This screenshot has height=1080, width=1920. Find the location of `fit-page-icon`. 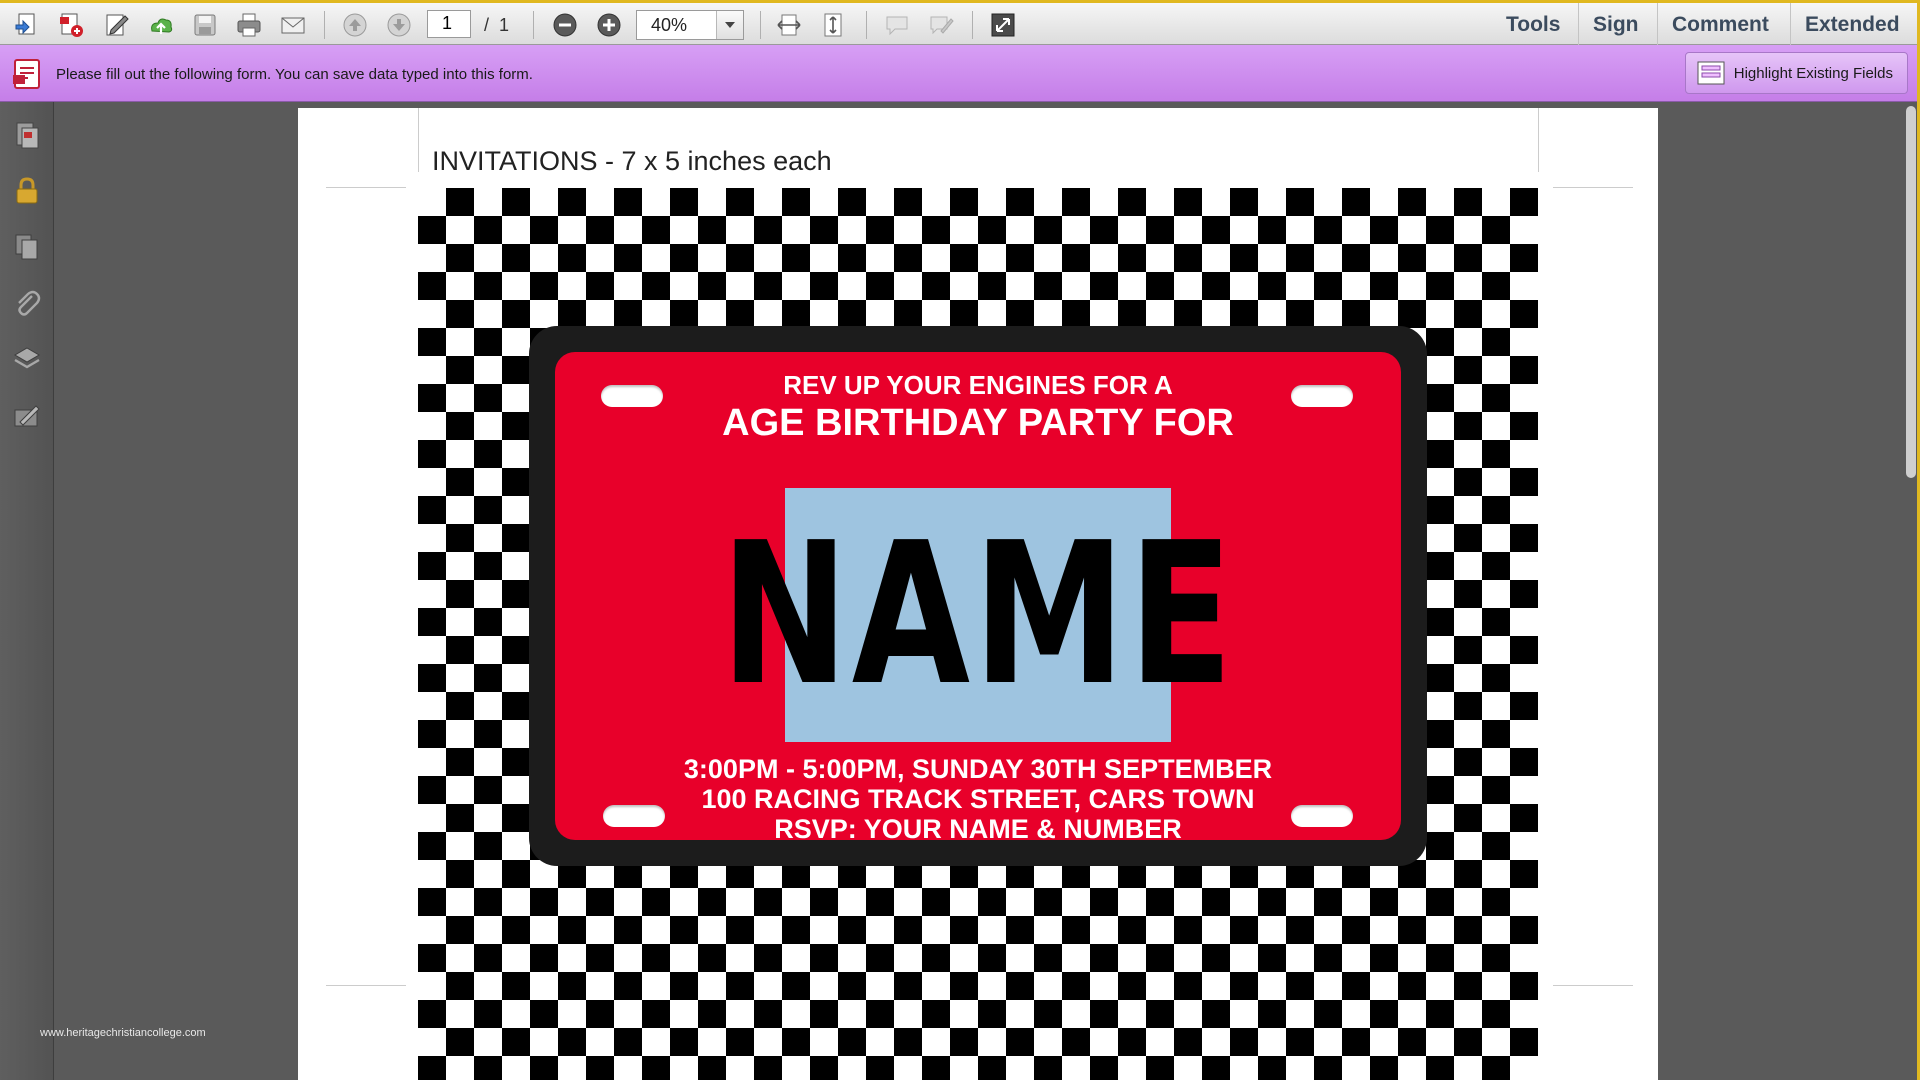

fit-page-icon is located at coordinates (833, 25).